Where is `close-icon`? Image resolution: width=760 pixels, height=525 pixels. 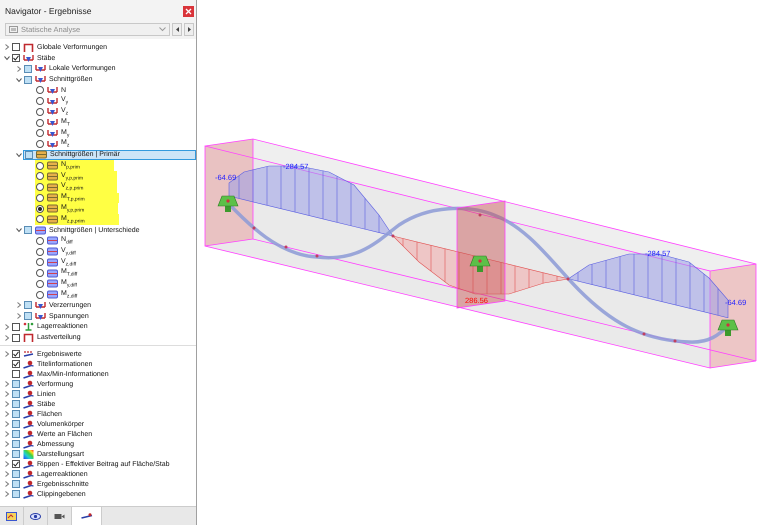 close-icon is located at coordinates (188, 11).